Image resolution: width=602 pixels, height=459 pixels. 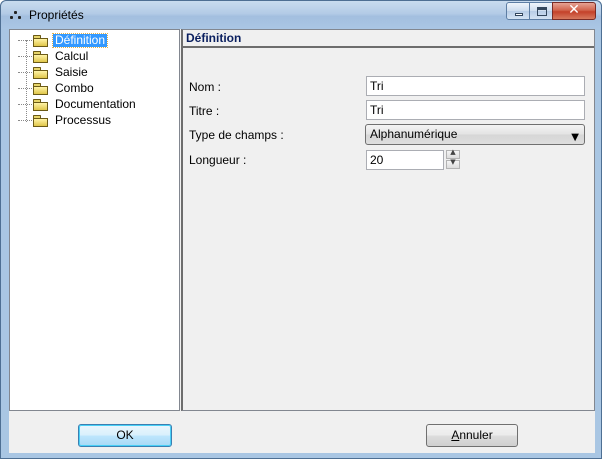 What do you see at coordinates (72, 56) in the screenshot?
I see `tree-item-label: Calcul` at bounding box center [72, 56].